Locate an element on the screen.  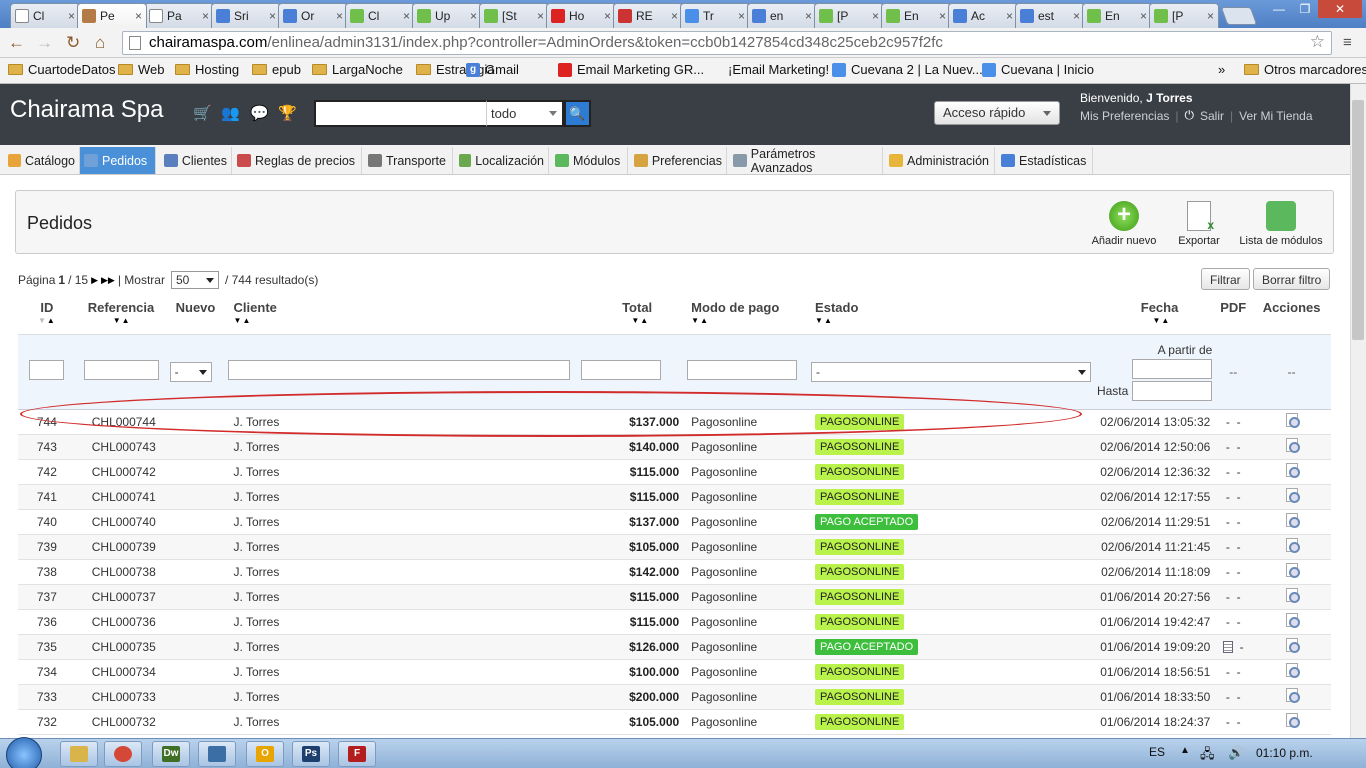
shop-brand: Chairama Spa is located at coordinates (86, 110).